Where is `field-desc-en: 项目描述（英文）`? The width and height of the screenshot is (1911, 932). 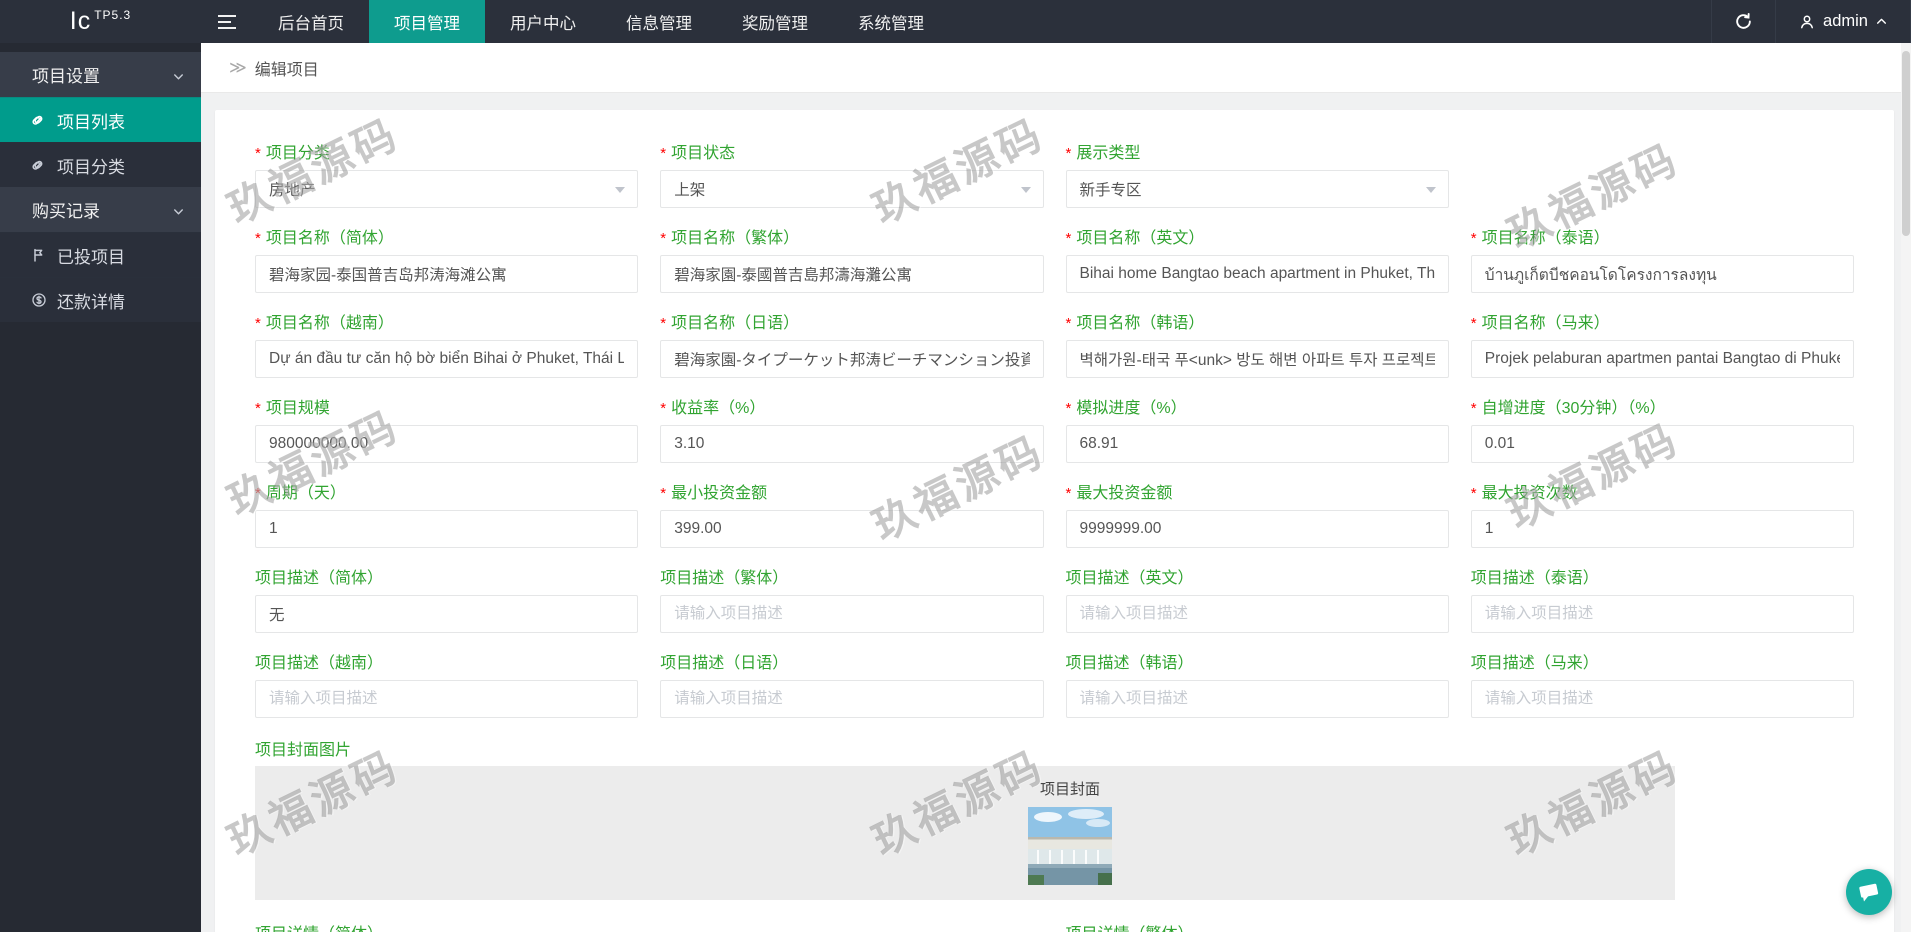
field-desc-en: 项目描述（英文） is located at coordinates (1257, 599).